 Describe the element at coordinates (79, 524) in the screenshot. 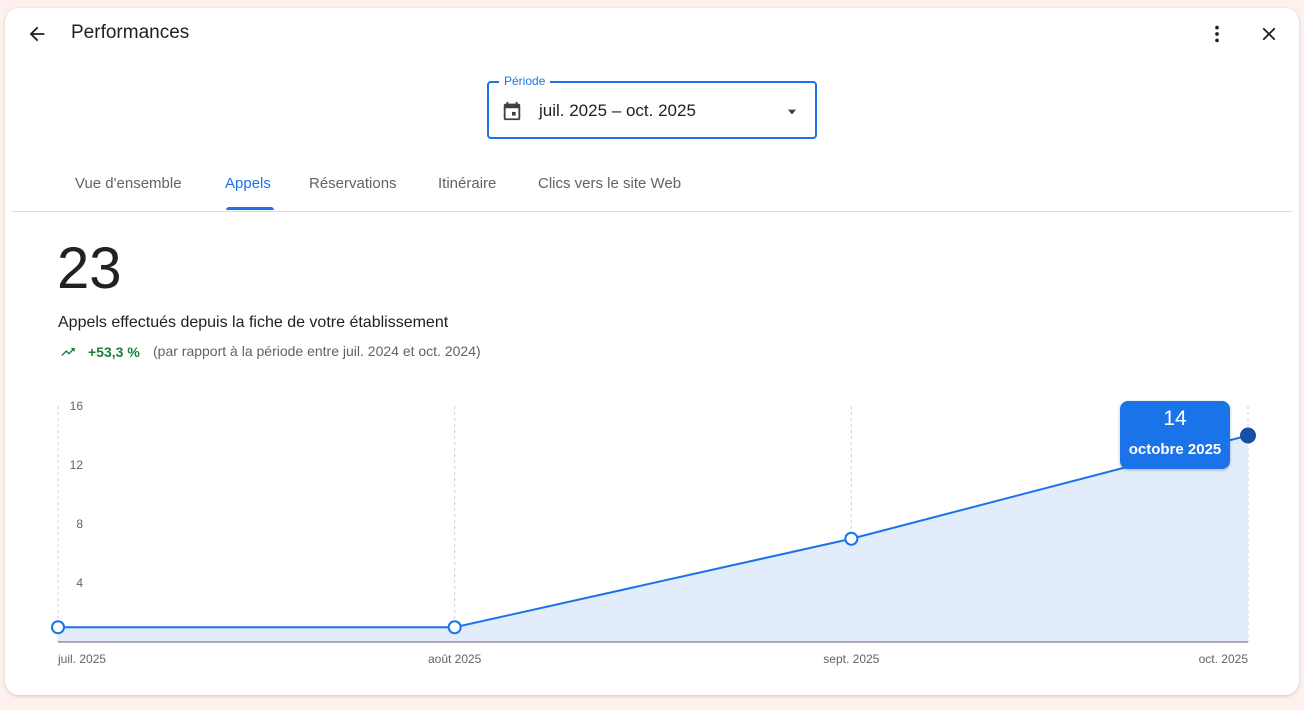

I see `y-tick-label: 8` at that location.